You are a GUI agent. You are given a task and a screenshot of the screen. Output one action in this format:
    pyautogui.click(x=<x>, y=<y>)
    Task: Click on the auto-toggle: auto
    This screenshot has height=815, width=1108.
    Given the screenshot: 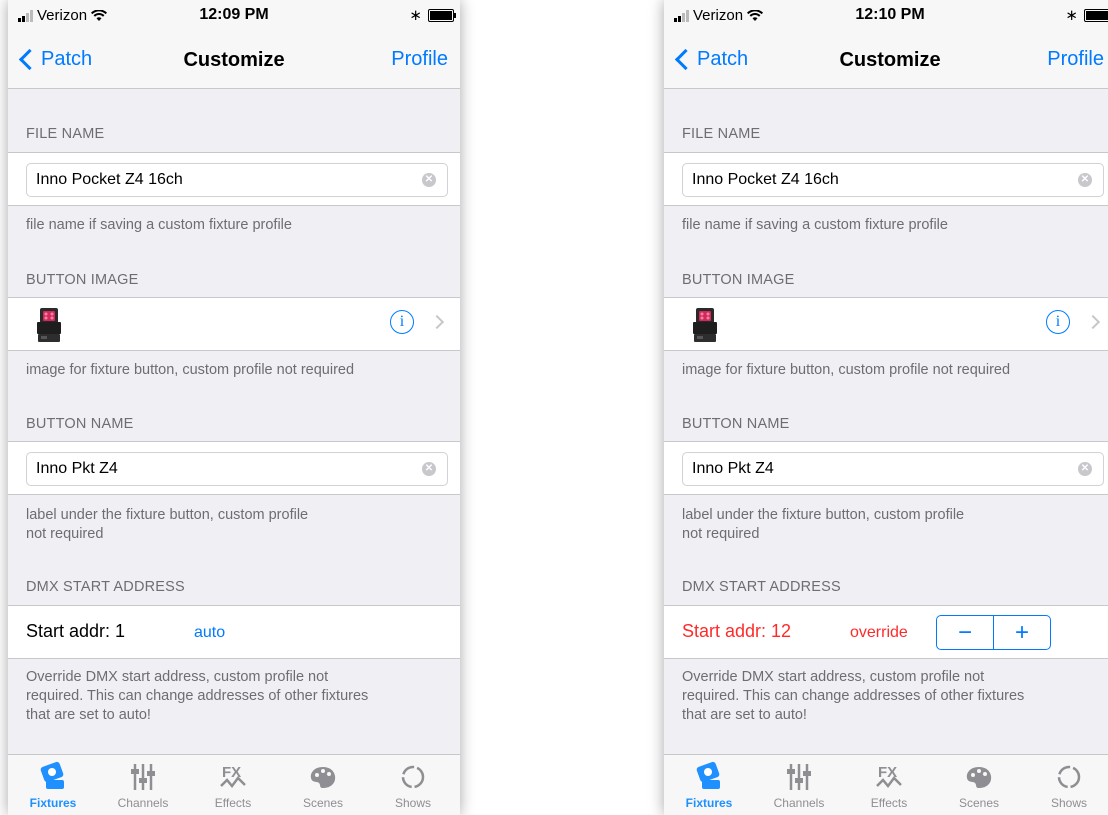 What is the action you would take?
    pyautogui.click(x=209, y=633)
    